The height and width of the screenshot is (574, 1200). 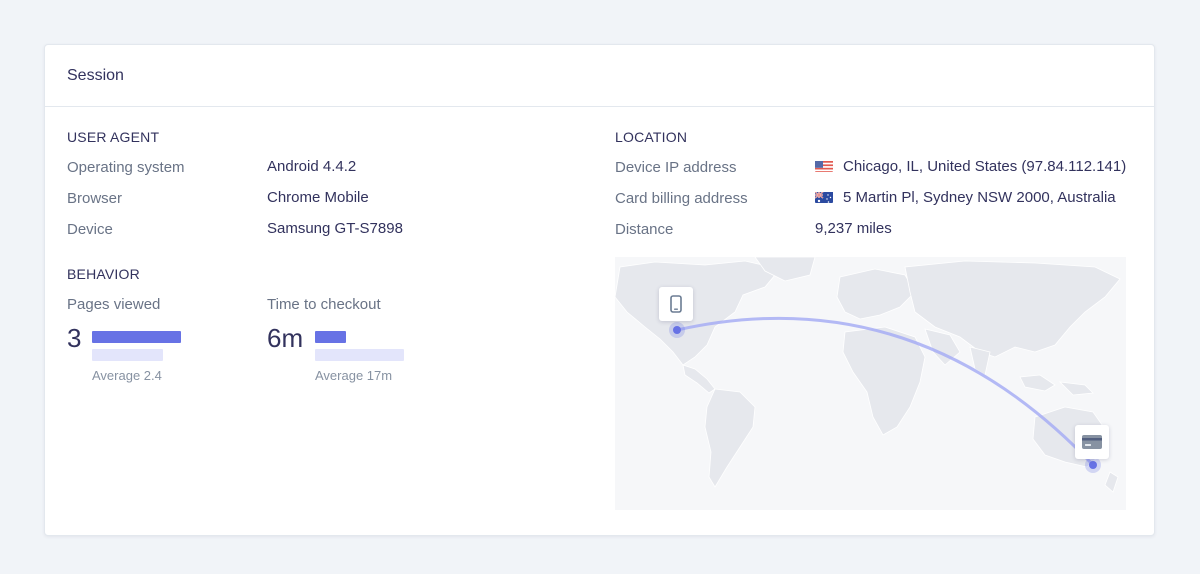 I want to click on au-flag-icon, so click(x=824, y=197).